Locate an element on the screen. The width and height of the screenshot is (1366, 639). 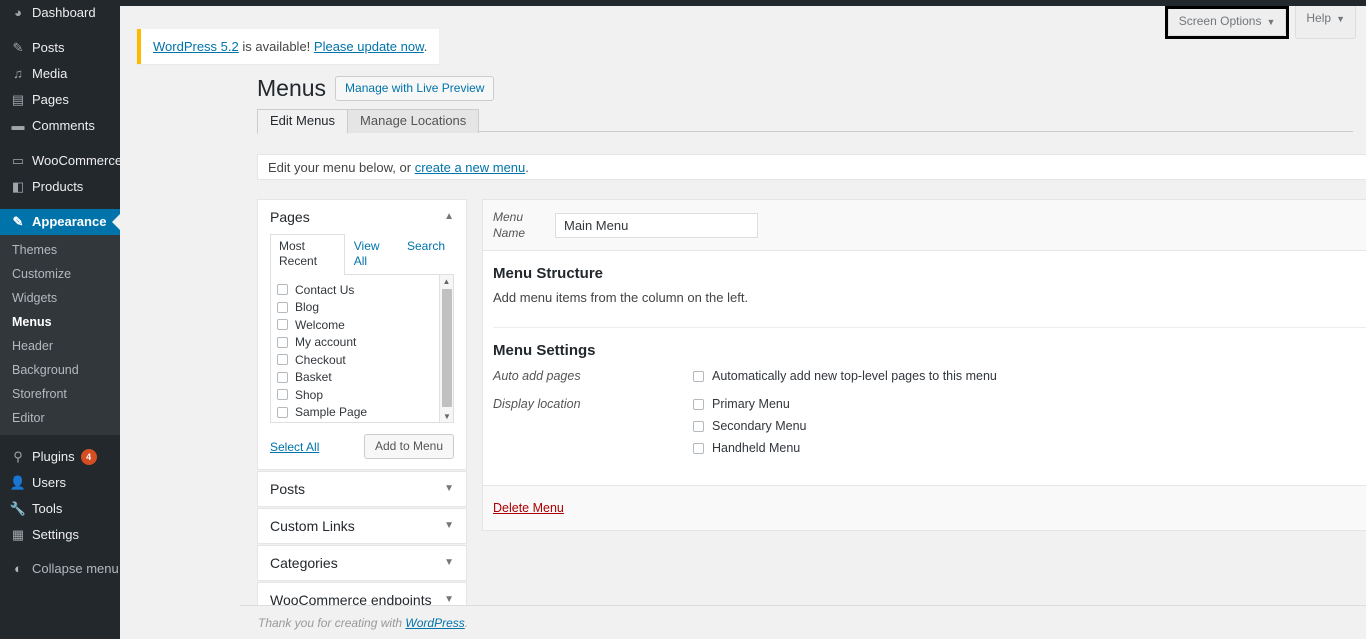
submenu-item-menus: Menus is located at coordinates (60, 322).